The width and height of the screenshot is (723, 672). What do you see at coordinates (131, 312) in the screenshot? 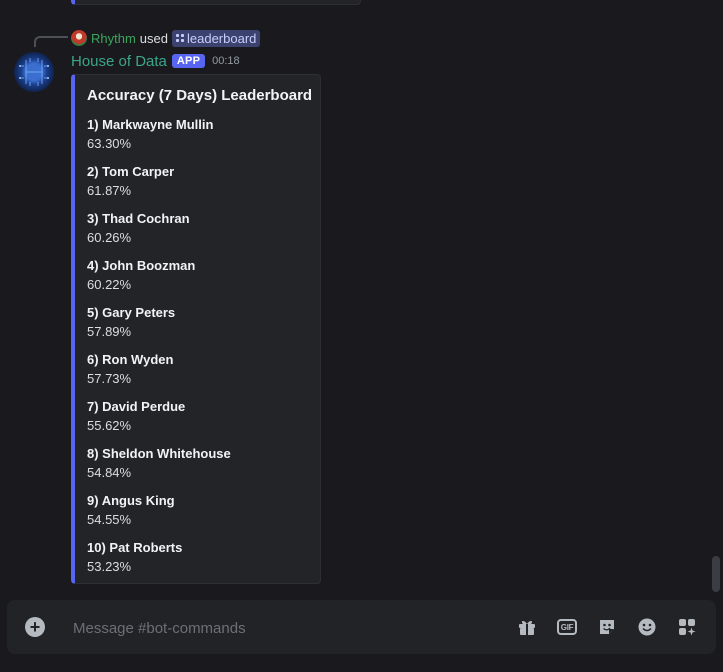
I see `entry-name: 5) Gary Peters` at bounding box center [131, 312].